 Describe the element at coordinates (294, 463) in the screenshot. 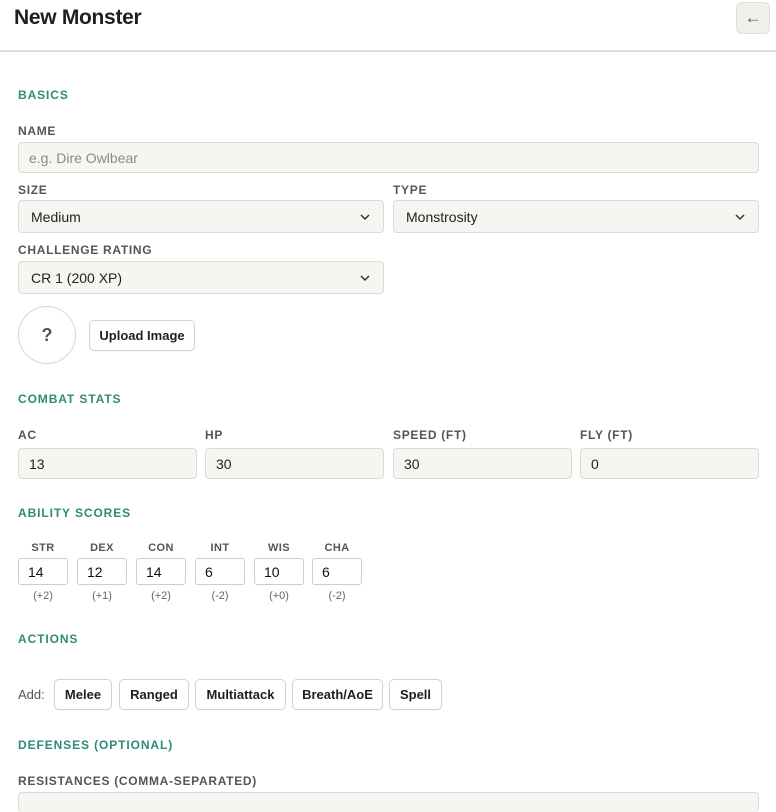

I see `hp-input: 30` at that location.